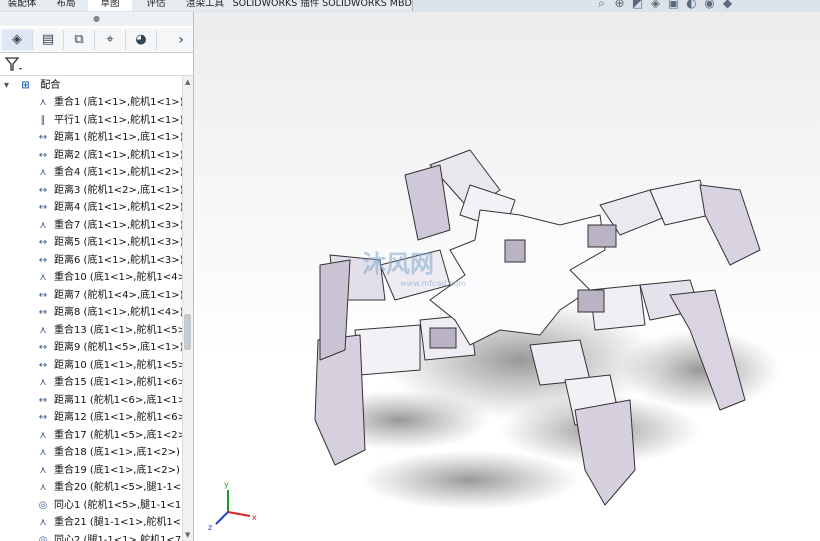  What do you see at coordinates (118, 120) in the screenshot?
I see `mate-item-label: 平行1 (底1<1>,舵机1<1>)` at bounding box center [118, 120].